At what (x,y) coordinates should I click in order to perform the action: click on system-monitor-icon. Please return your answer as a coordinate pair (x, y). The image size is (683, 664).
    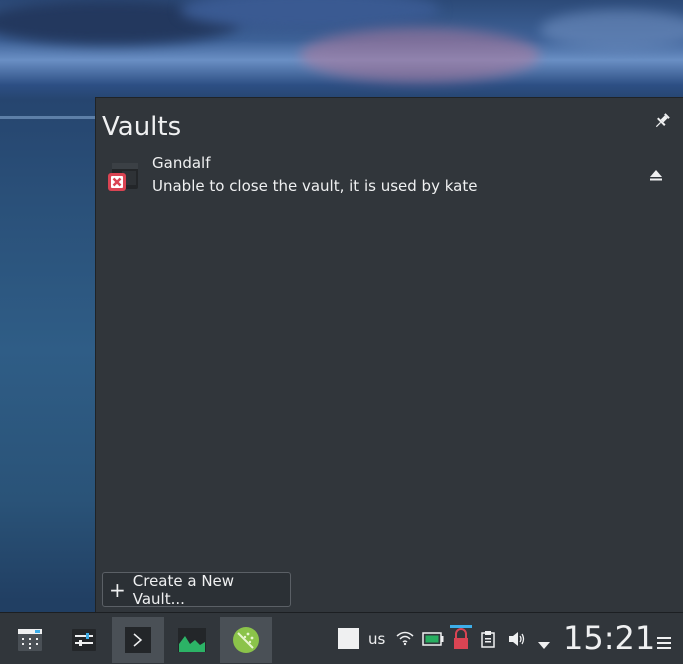
    Looking at the image, I should click on (192, 640).